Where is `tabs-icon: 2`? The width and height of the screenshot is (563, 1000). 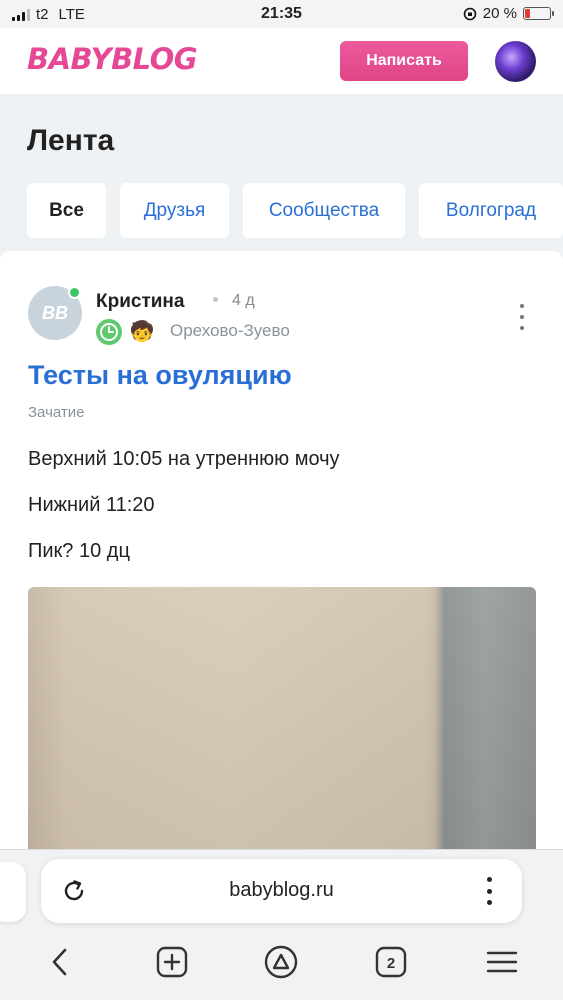
tabs-icon: 2 is located at coordinates (391, 962).